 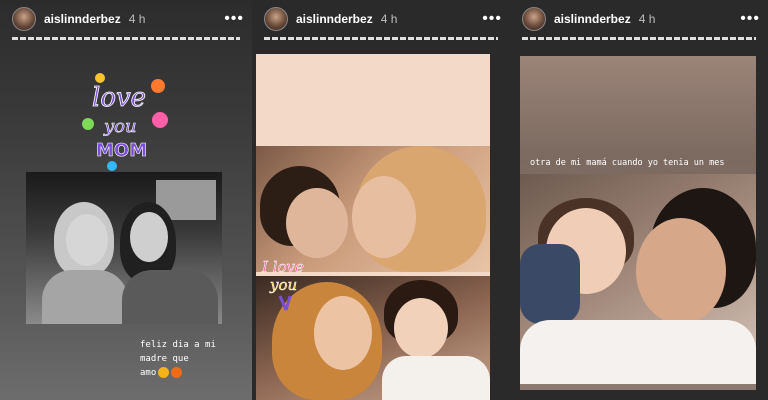 I want to click on love-you-mom-sticker: love you MOM, so click(x=125, y=122).